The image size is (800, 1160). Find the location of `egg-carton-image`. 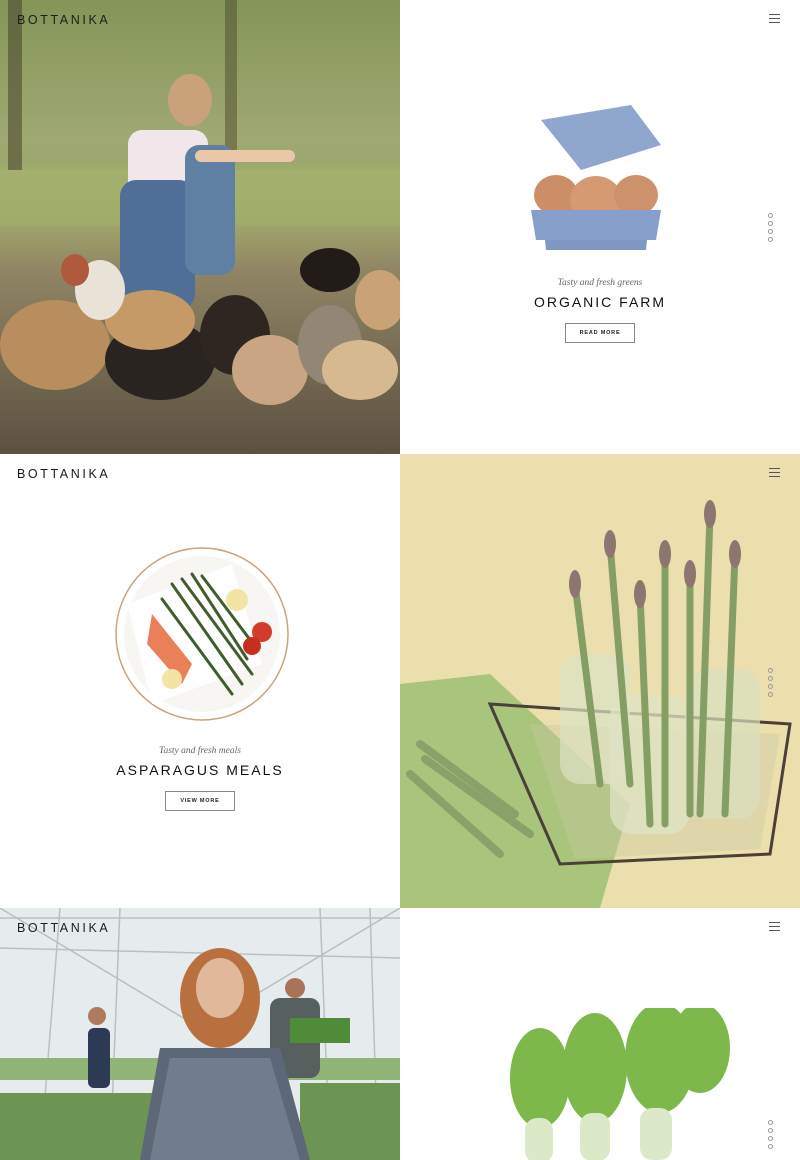

egg-carton-image is located at coordinates (596, 177).